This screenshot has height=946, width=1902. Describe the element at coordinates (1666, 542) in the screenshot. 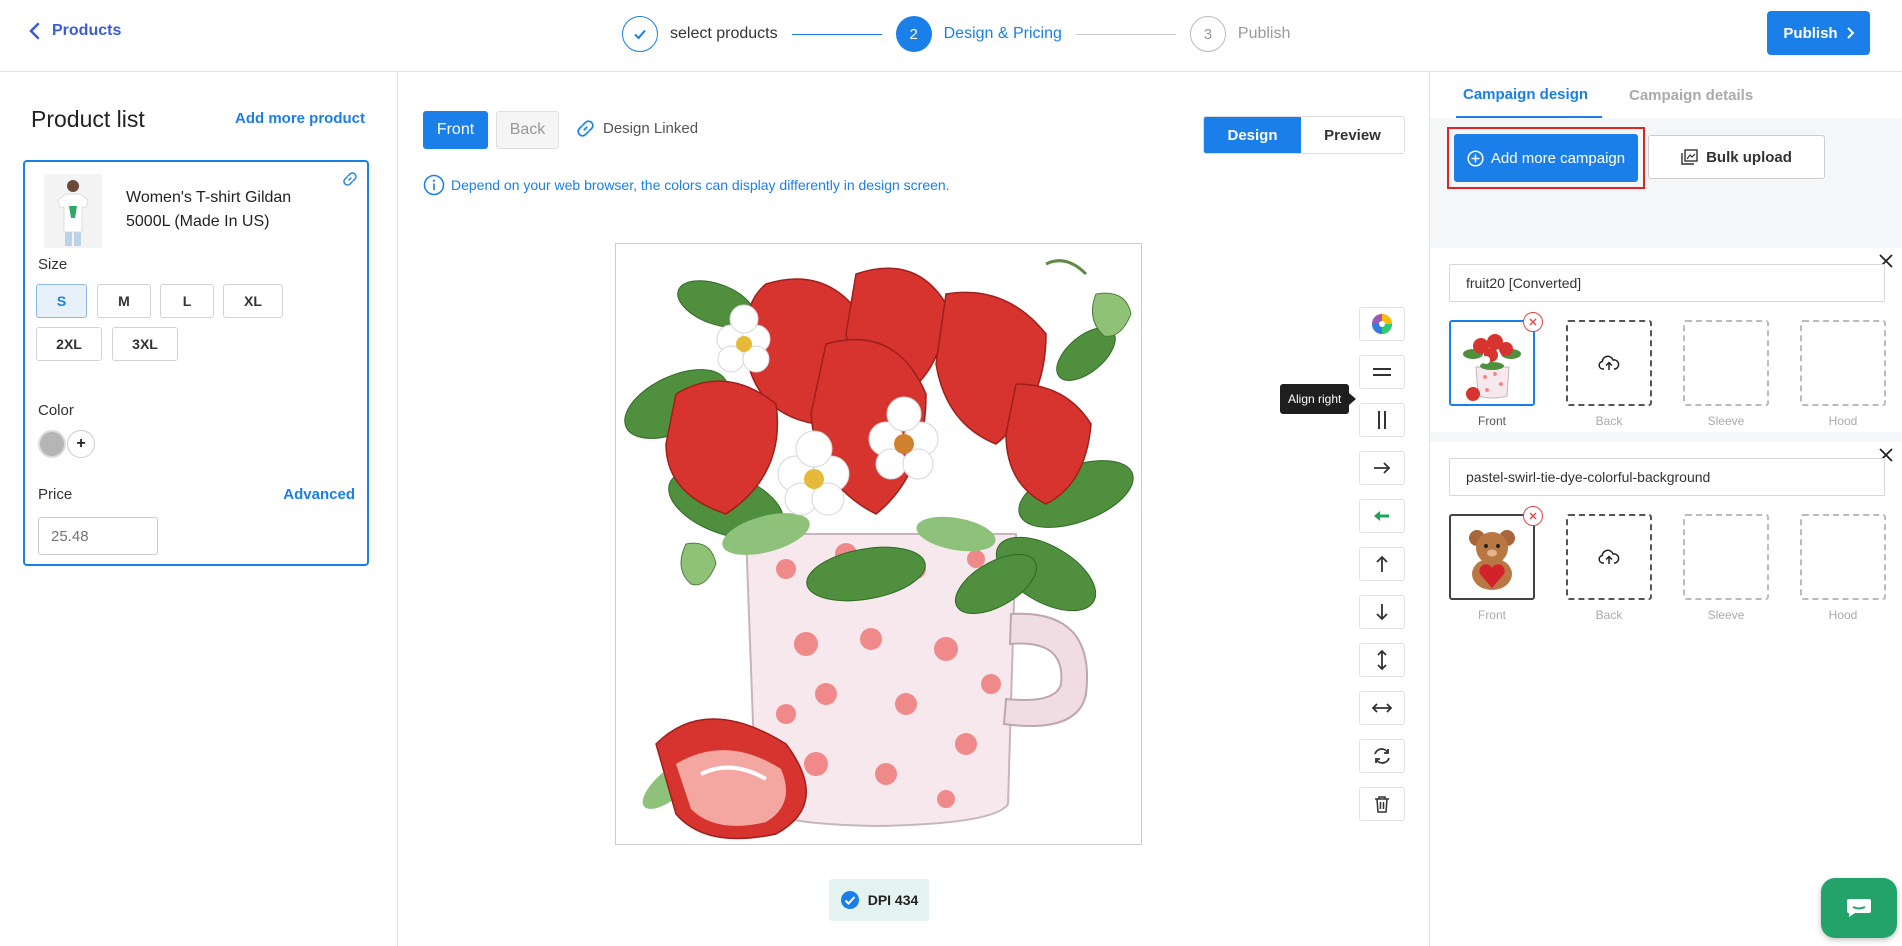

I see `campaign-card: pastel-swirl-tie-dye-colorful-background` at that location.